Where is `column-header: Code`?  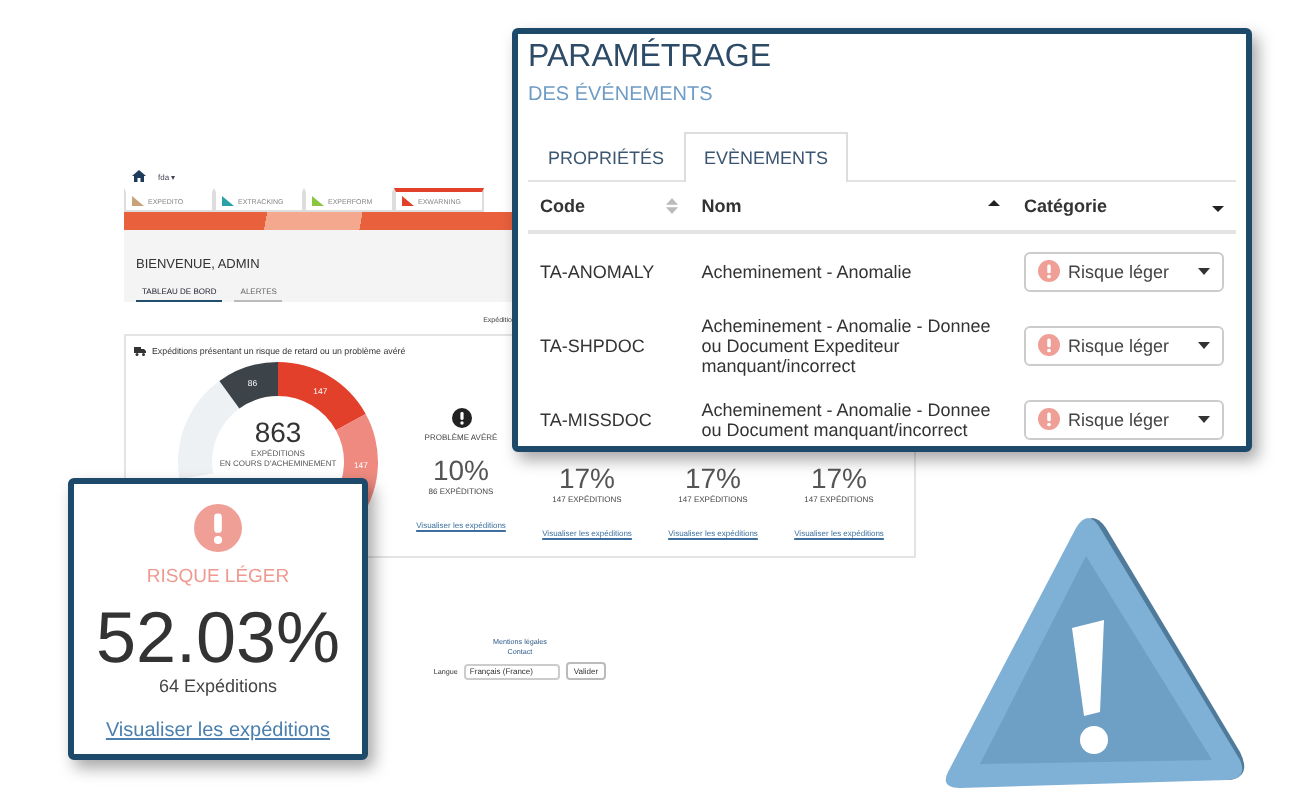 column-header: Code is located at coordinates (562, 206).